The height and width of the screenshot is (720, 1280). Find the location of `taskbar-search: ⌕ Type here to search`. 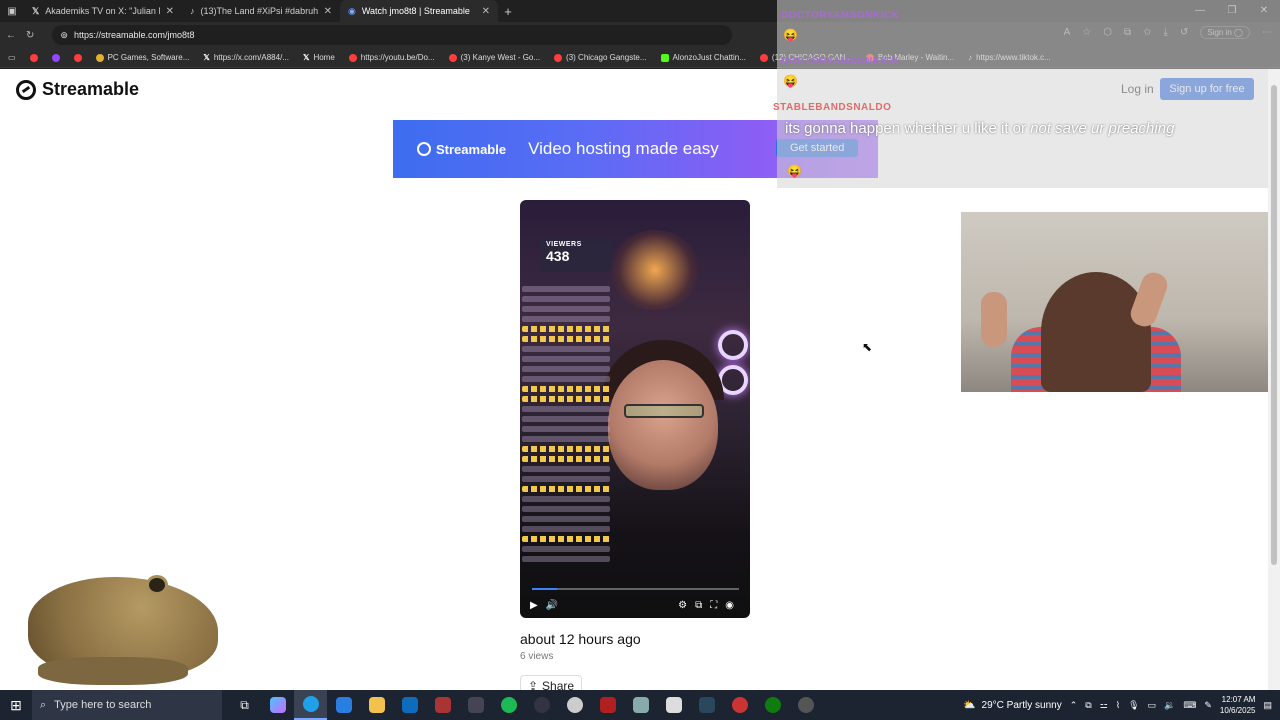

taskbar-search: ⌕ Type here to search is located at coordinates (127, 705).